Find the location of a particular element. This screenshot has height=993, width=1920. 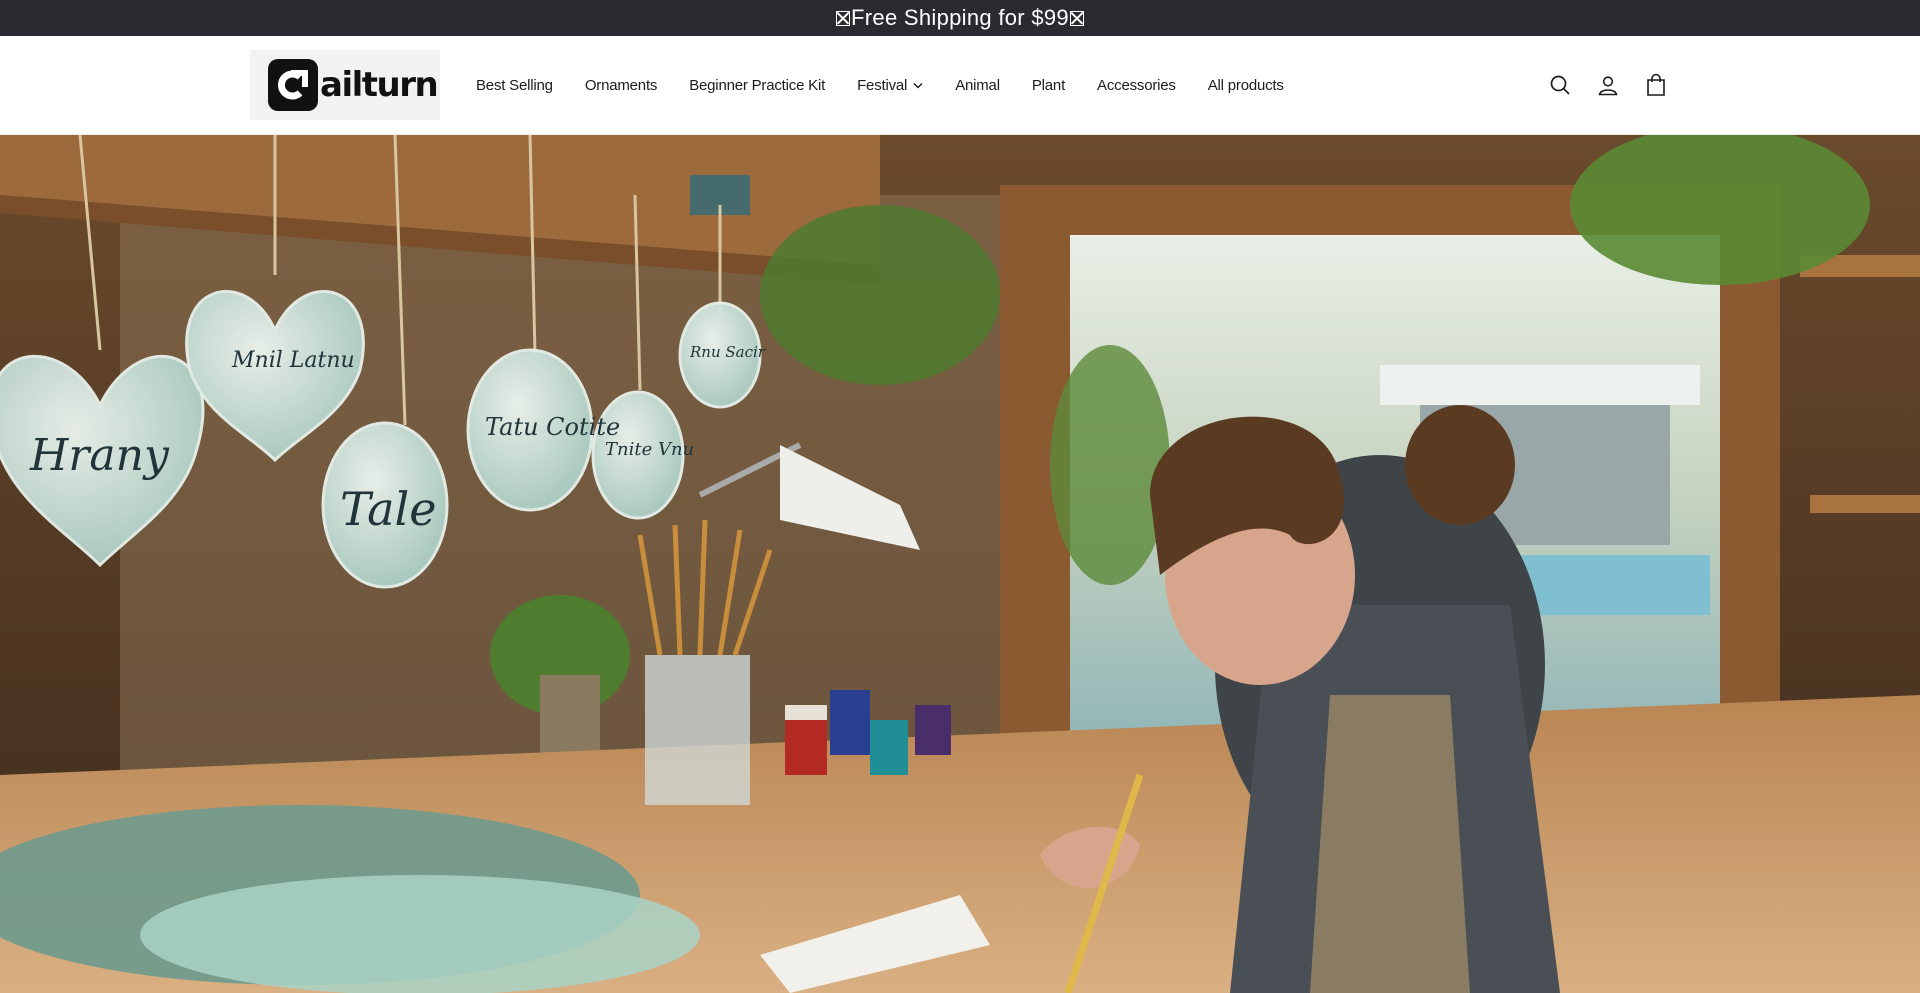

nav-label: Plant is located at coordinates (1048, 85).